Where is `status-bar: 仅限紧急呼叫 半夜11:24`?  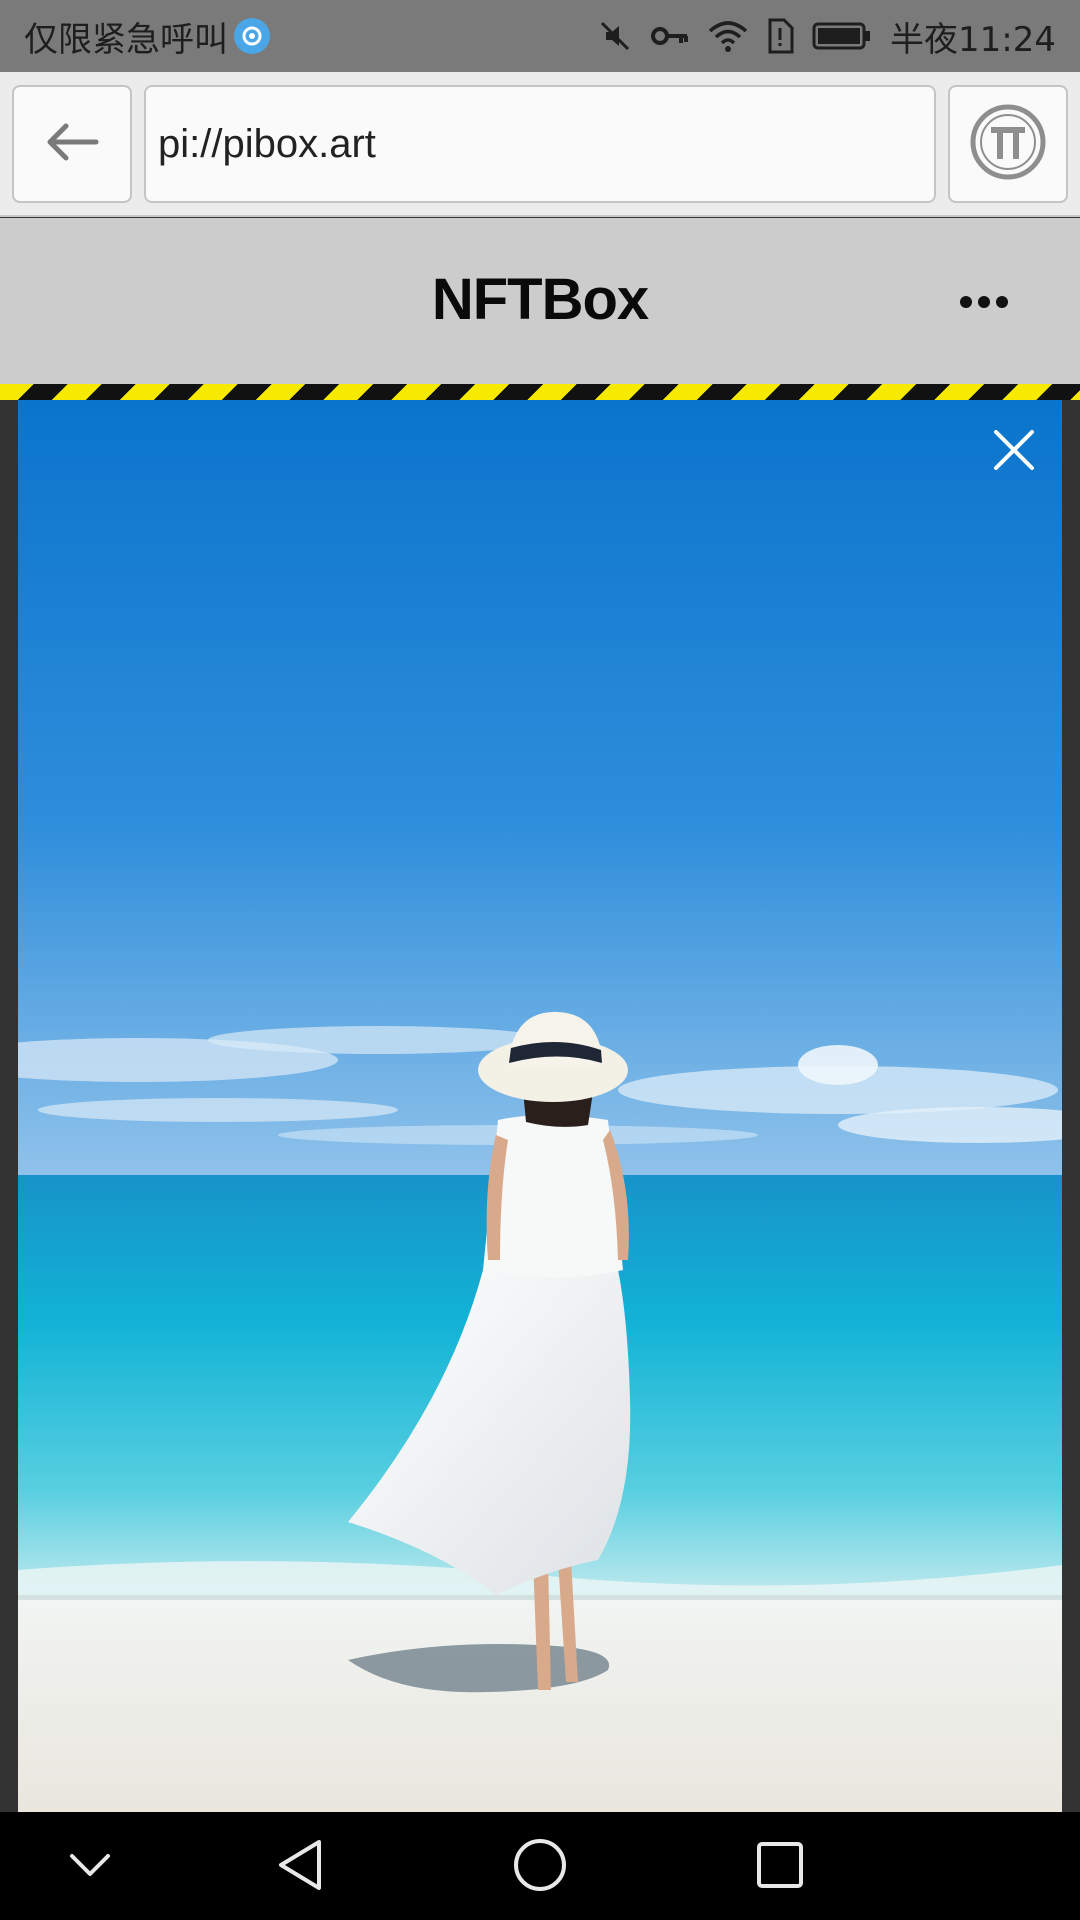 status-bar: 仅限紧急呼叫 半夜11:24 is located at coordinates (540, 36).